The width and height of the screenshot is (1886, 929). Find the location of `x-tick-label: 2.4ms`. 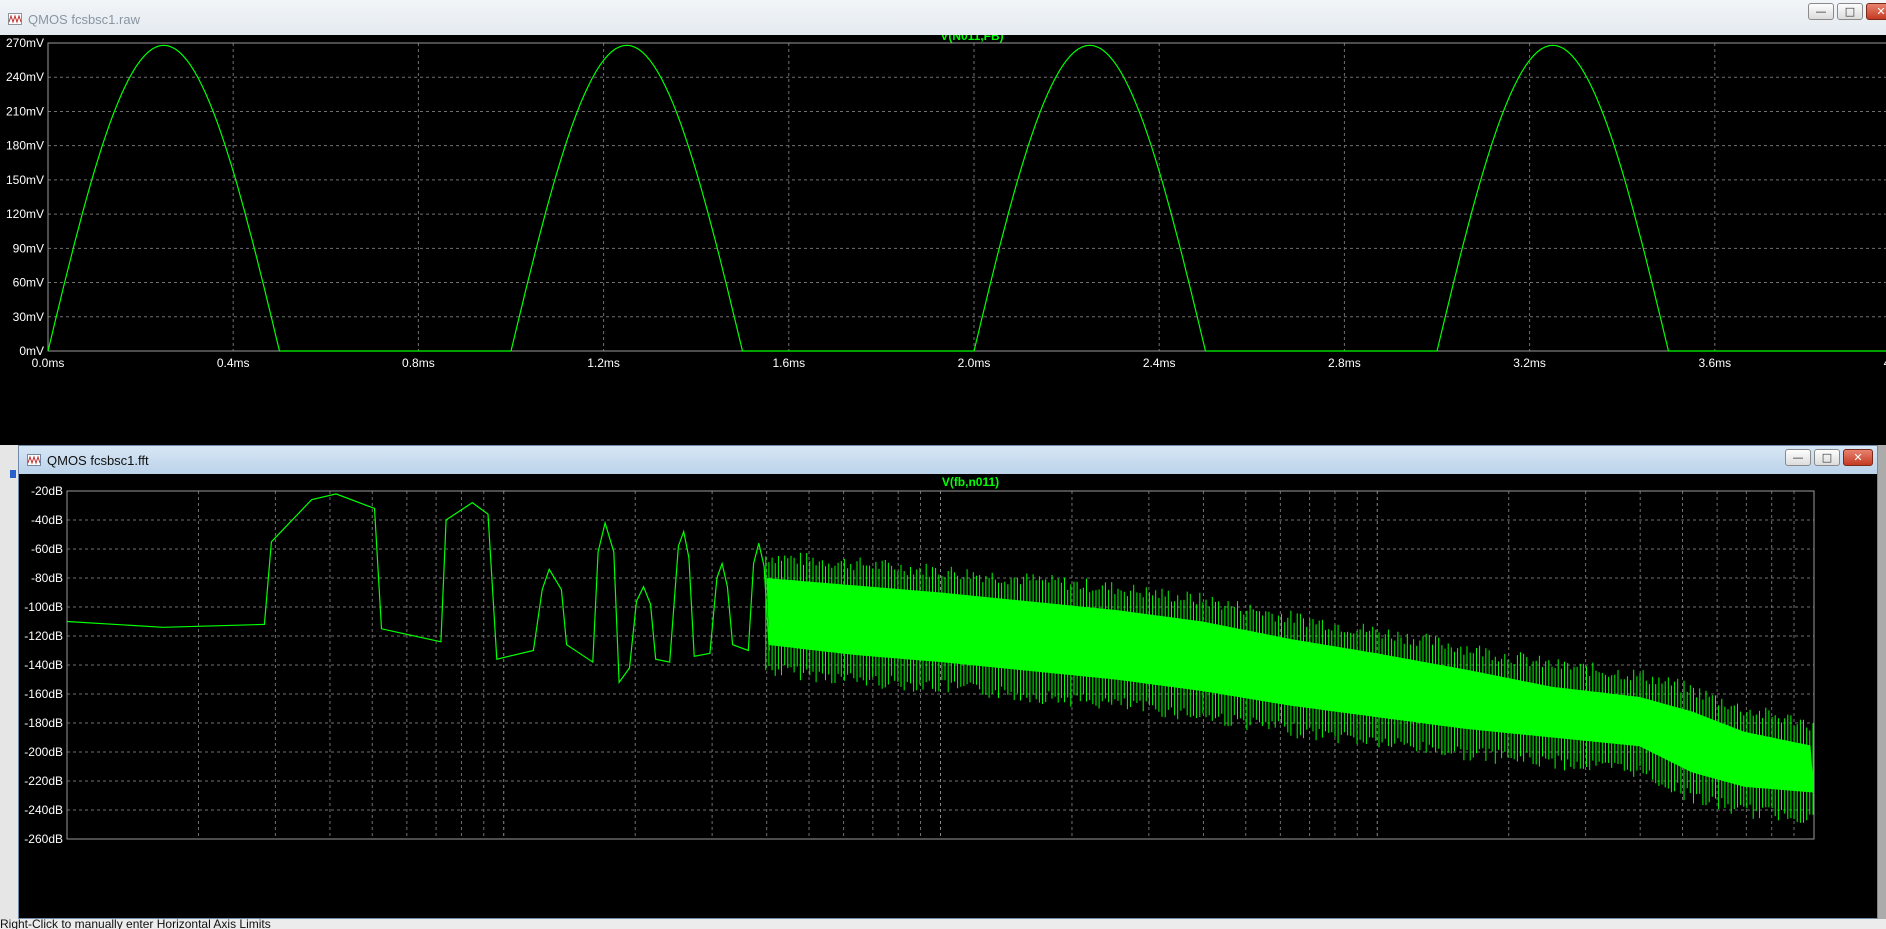

x-tick-label: 2.4ms is located at coordinates (1159, 363).